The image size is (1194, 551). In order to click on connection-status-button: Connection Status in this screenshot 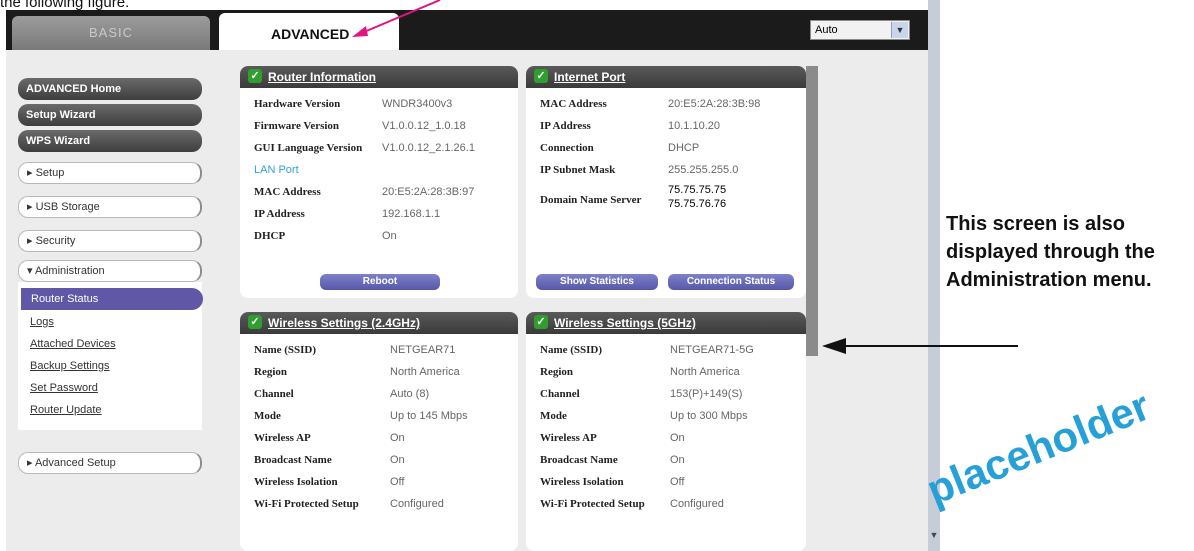, I will do `click(731, 282)`.